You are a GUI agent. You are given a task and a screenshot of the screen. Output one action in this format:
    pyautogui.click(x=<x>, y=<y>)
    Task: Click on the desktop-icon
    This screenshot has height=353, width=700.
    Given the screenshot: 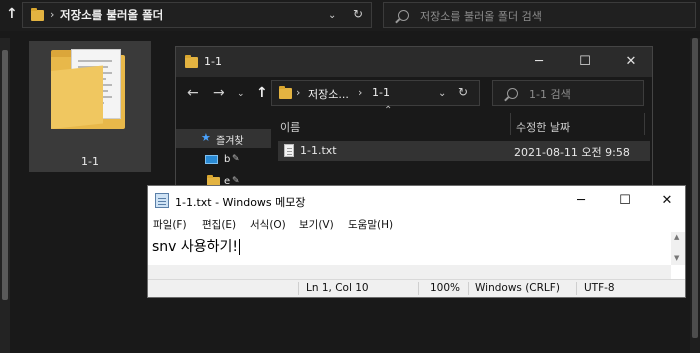 What is the action you would take?
    pyautogui.click(x=211, y=159)
    